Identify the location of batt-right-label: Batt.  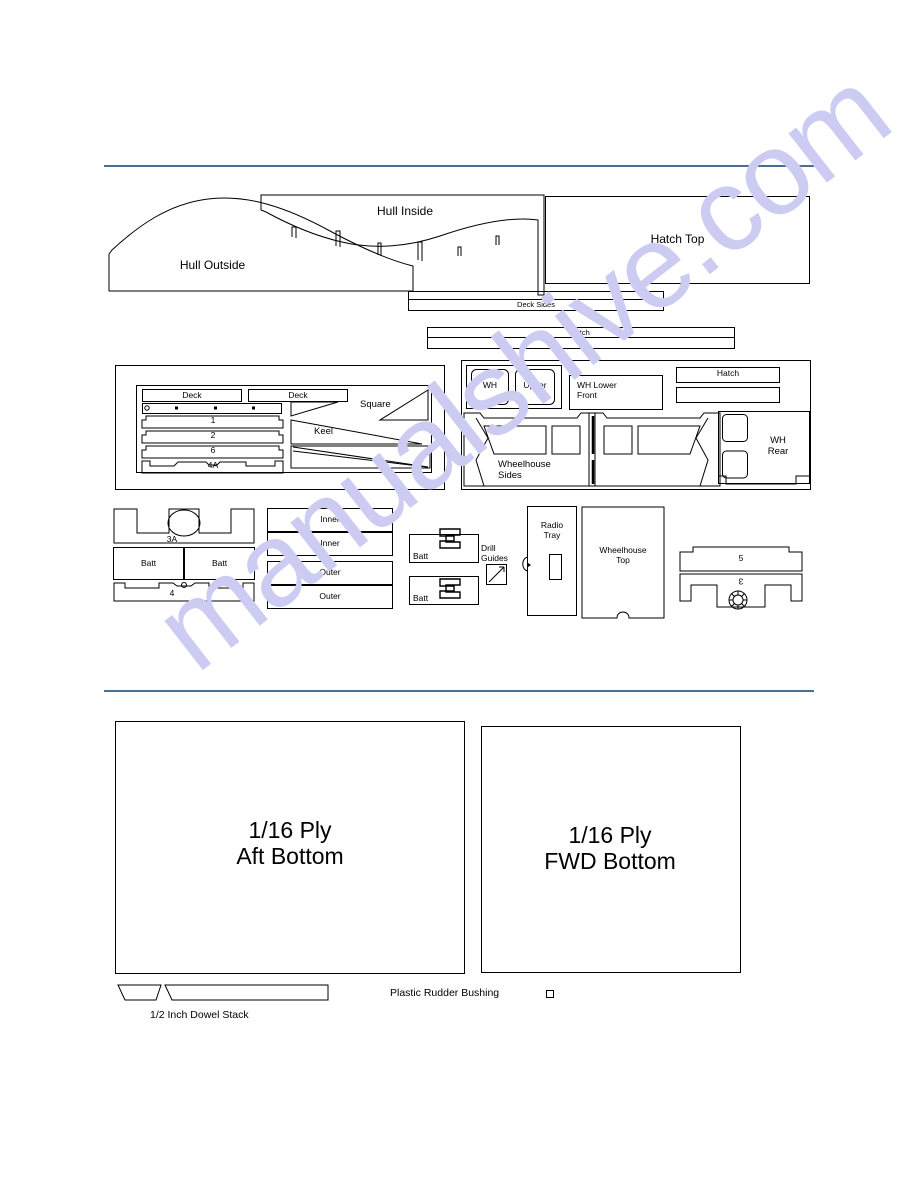
(219, 563).